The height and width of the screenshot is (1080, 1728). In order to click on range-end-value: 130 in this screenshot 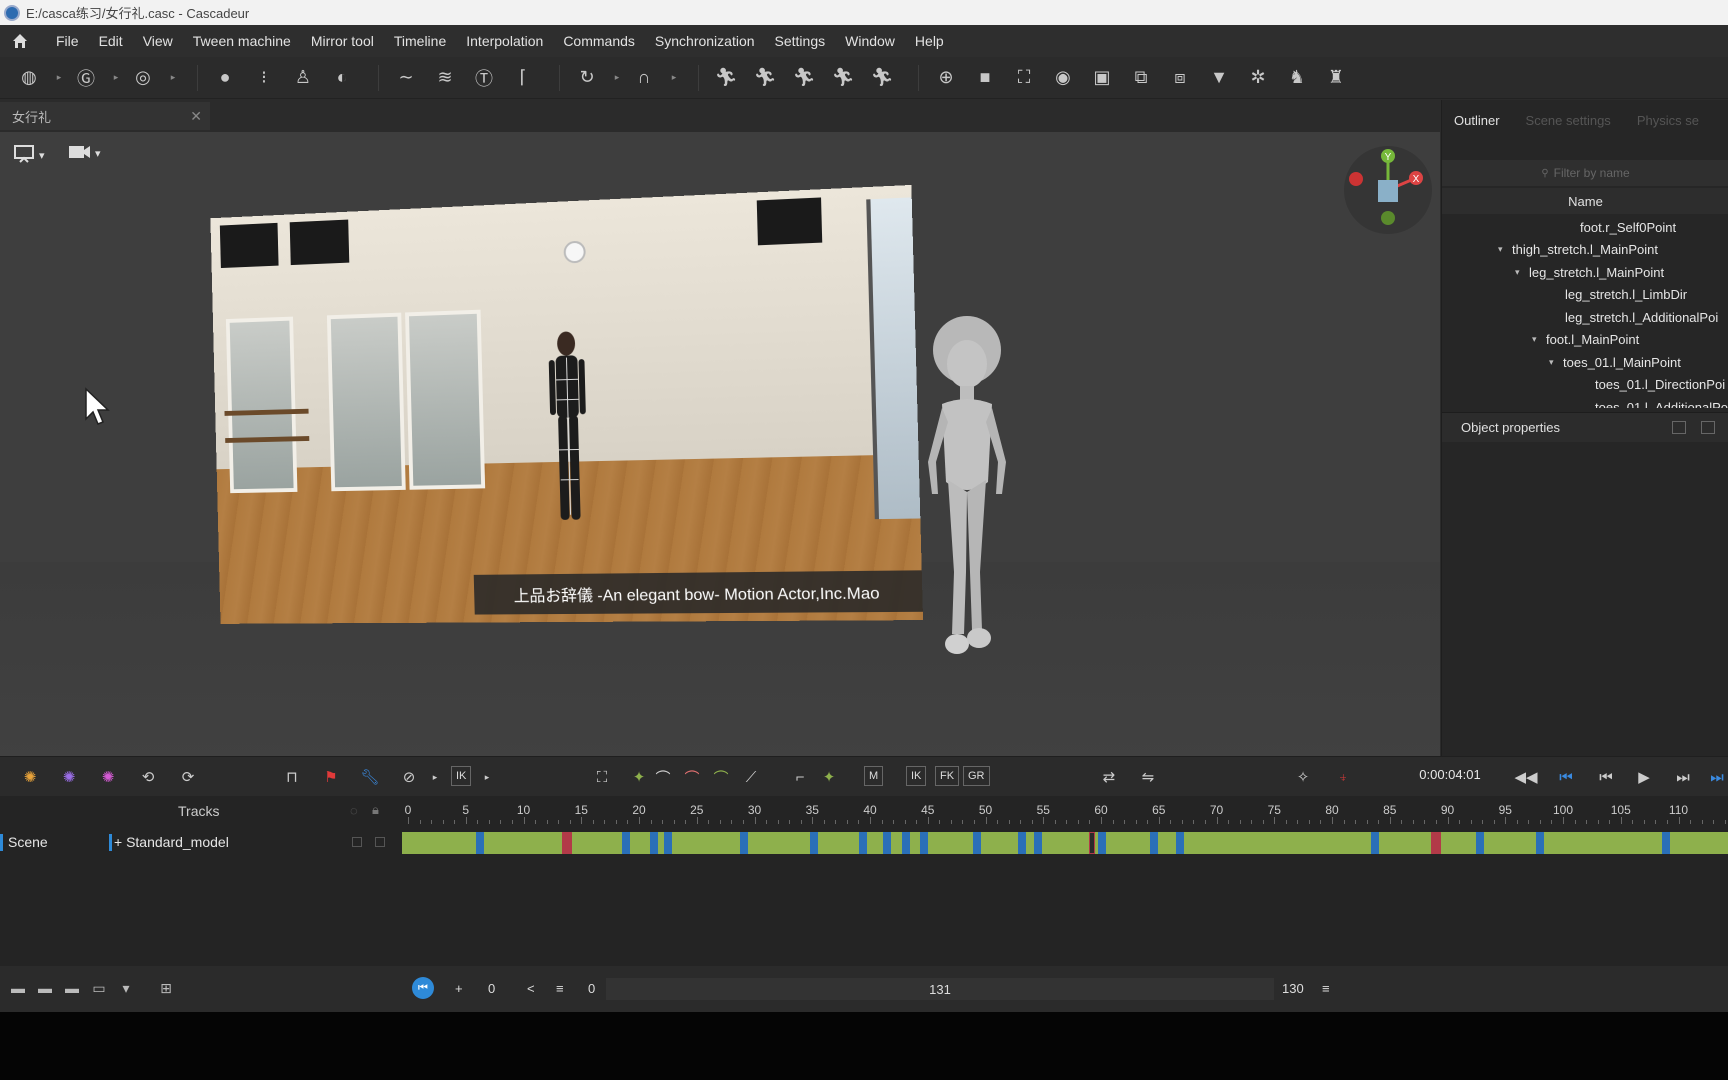, I will do `click(1293, 988)`.